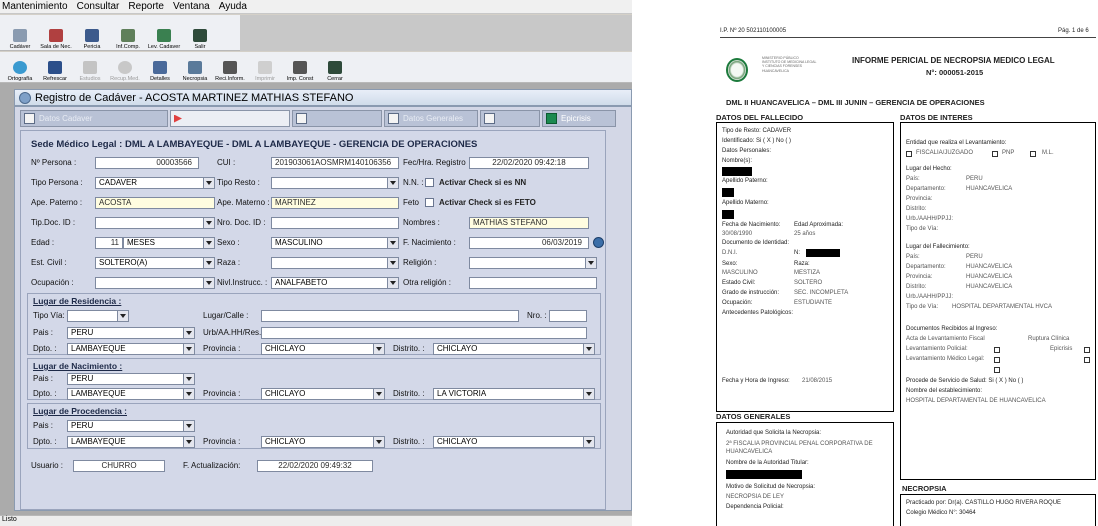 This screenshot has height=526, width=1098. Describe the element at coordinates (155, 223) in the screenshot. I see `tip-doc-select` at that location.